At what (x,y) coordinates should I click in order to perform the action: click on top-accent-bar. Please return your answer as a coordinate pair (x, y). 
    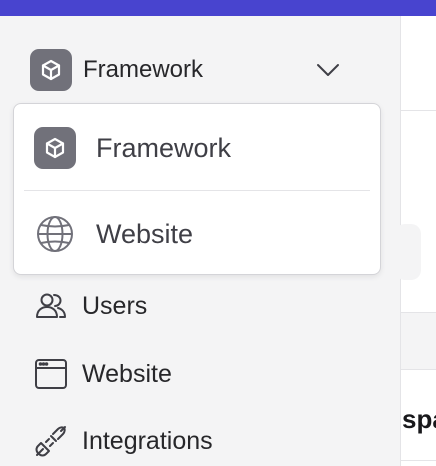
    Looking at the image, I should click on (218, 8).